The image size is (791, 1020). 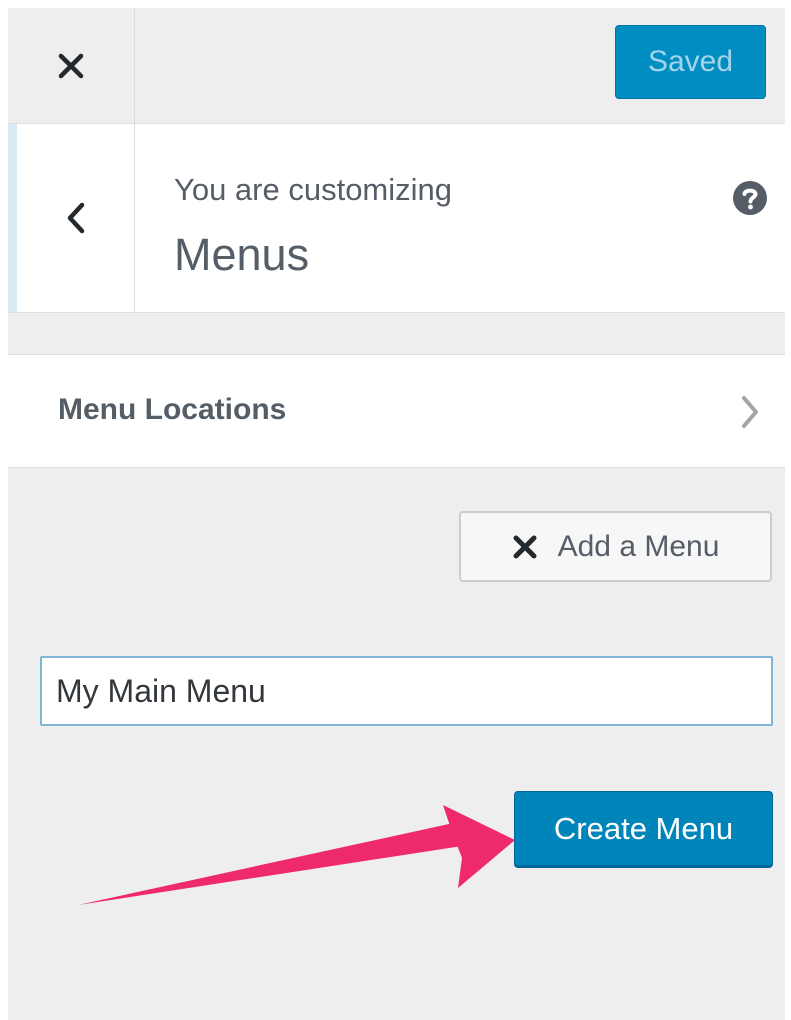 I want to click on chevron-left-icon, so click(x=75, y=218).